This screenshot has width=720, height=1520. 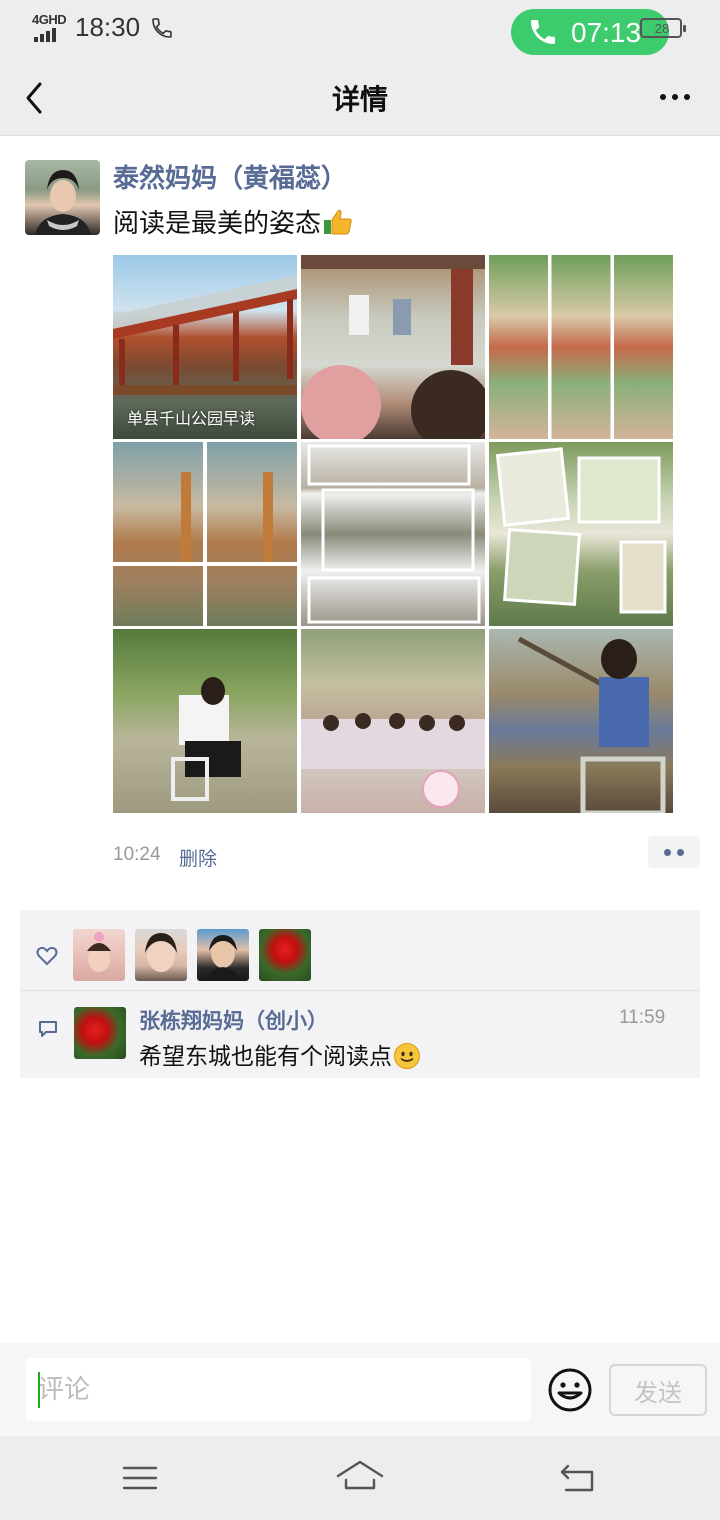 I want to click on page-title: 详情, so click(x=359, y=99).